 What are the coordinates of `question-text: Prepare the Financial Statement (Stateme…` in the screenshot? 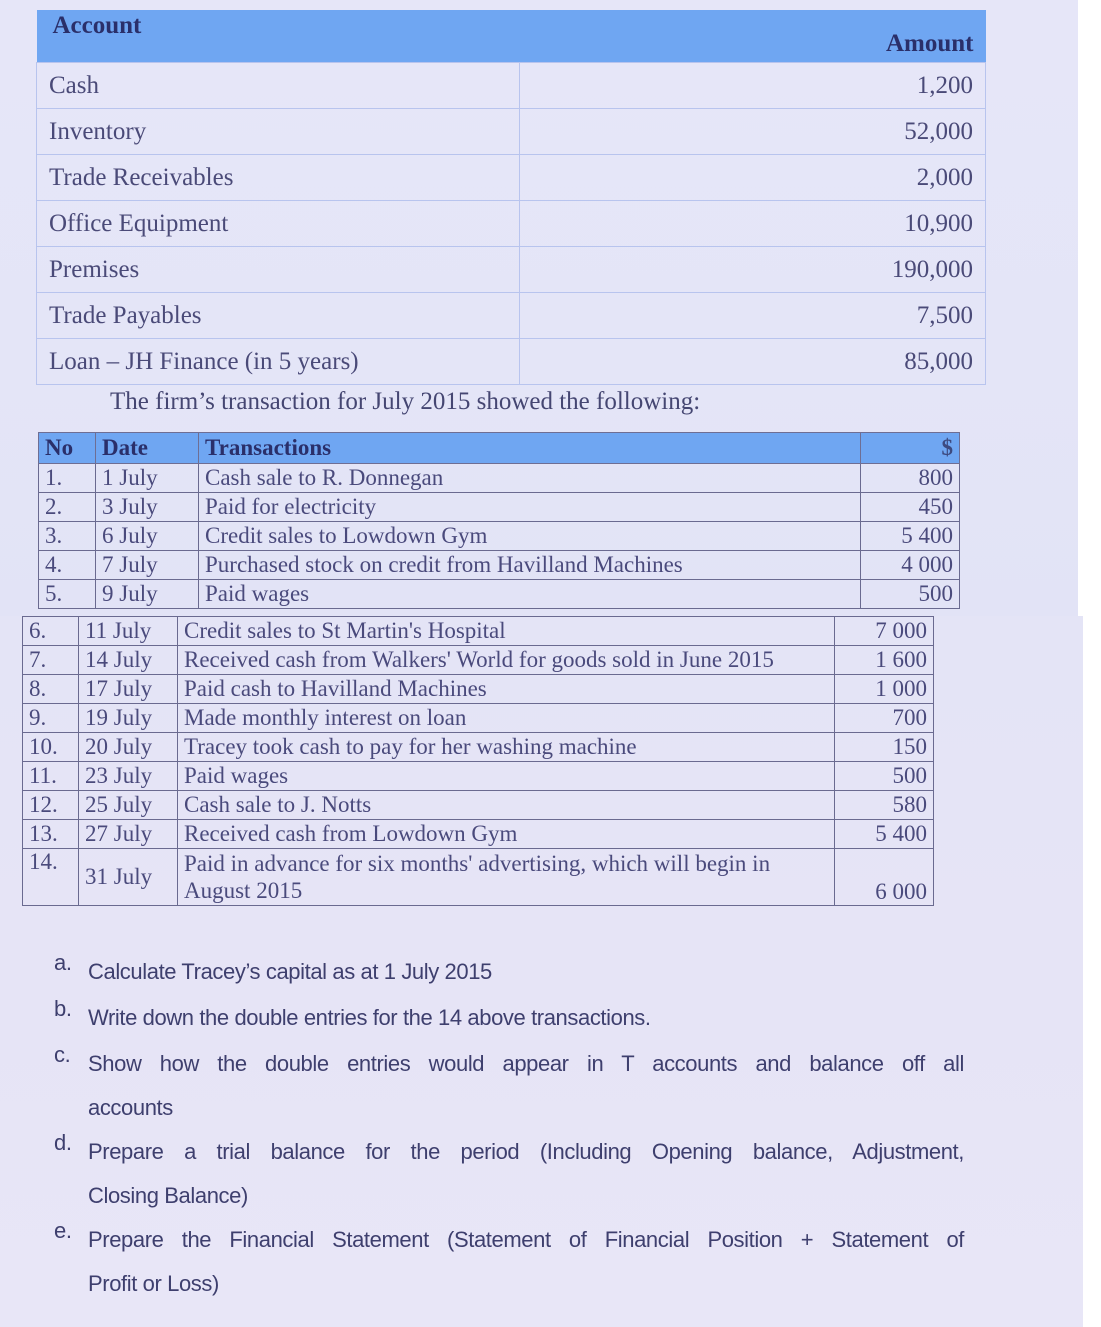 It's located at (526, 1262).